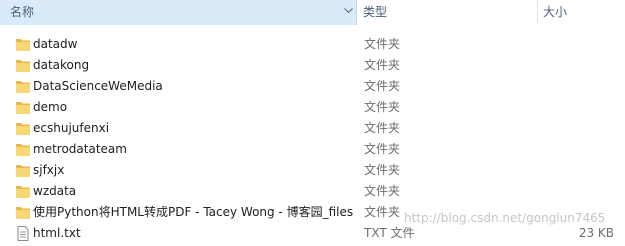 Image resolution: width=625 pixels, height=246 pixels. I want to click on column-header-type-label: 类型, so click(375, 12).